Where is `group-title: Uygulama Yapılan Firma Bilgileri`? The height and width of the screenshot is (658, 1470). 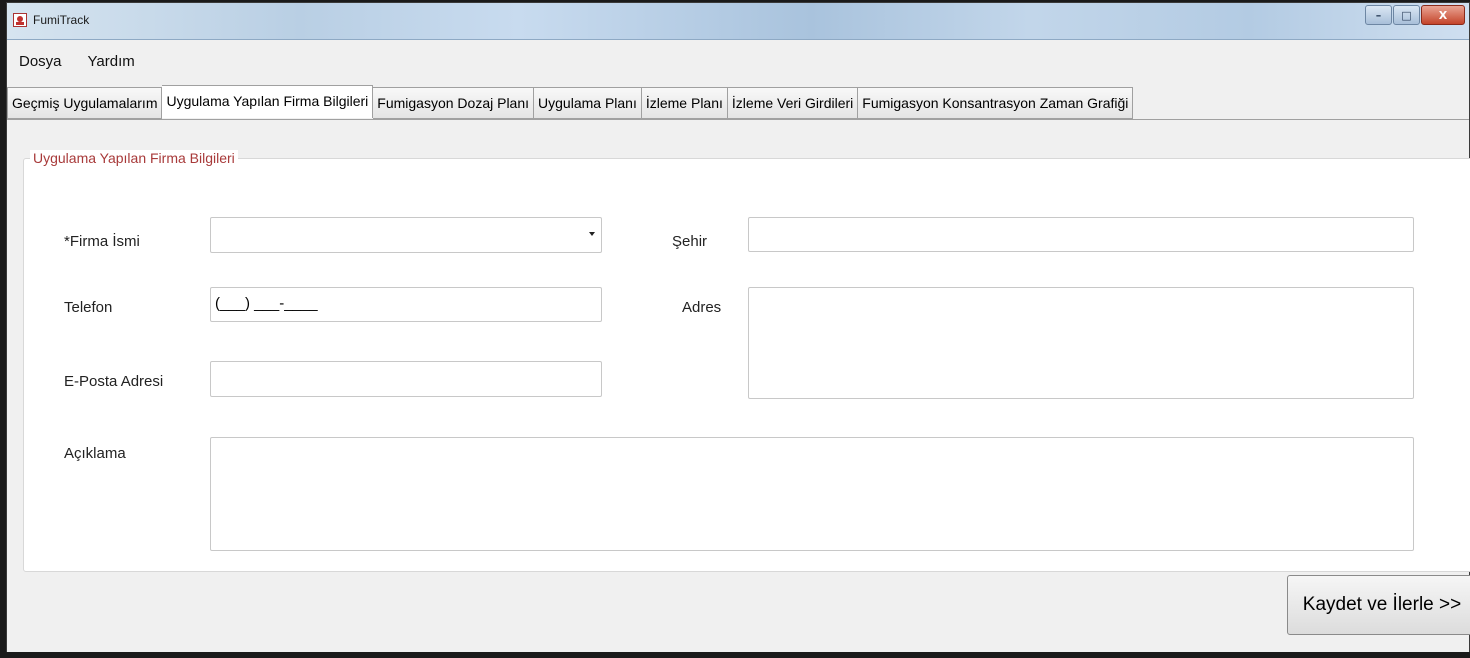 group-title: Uygulama Yapılan Firma Bilgileri is located at coordinates (134, 158).